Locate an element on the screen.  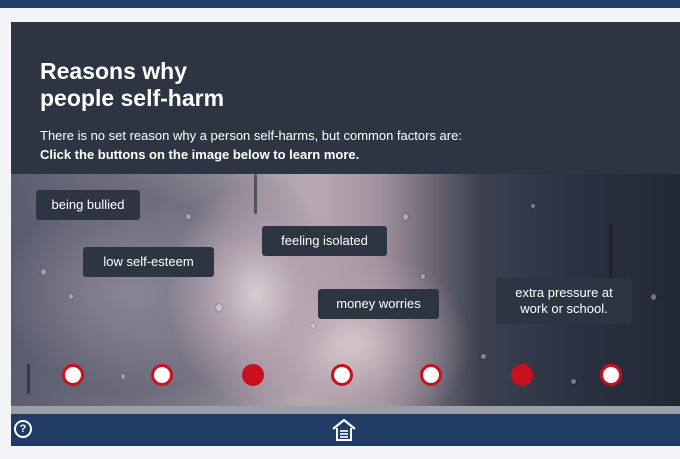
tag-feeling-isolated: feeling isolated is located at coordinates (324, 241).